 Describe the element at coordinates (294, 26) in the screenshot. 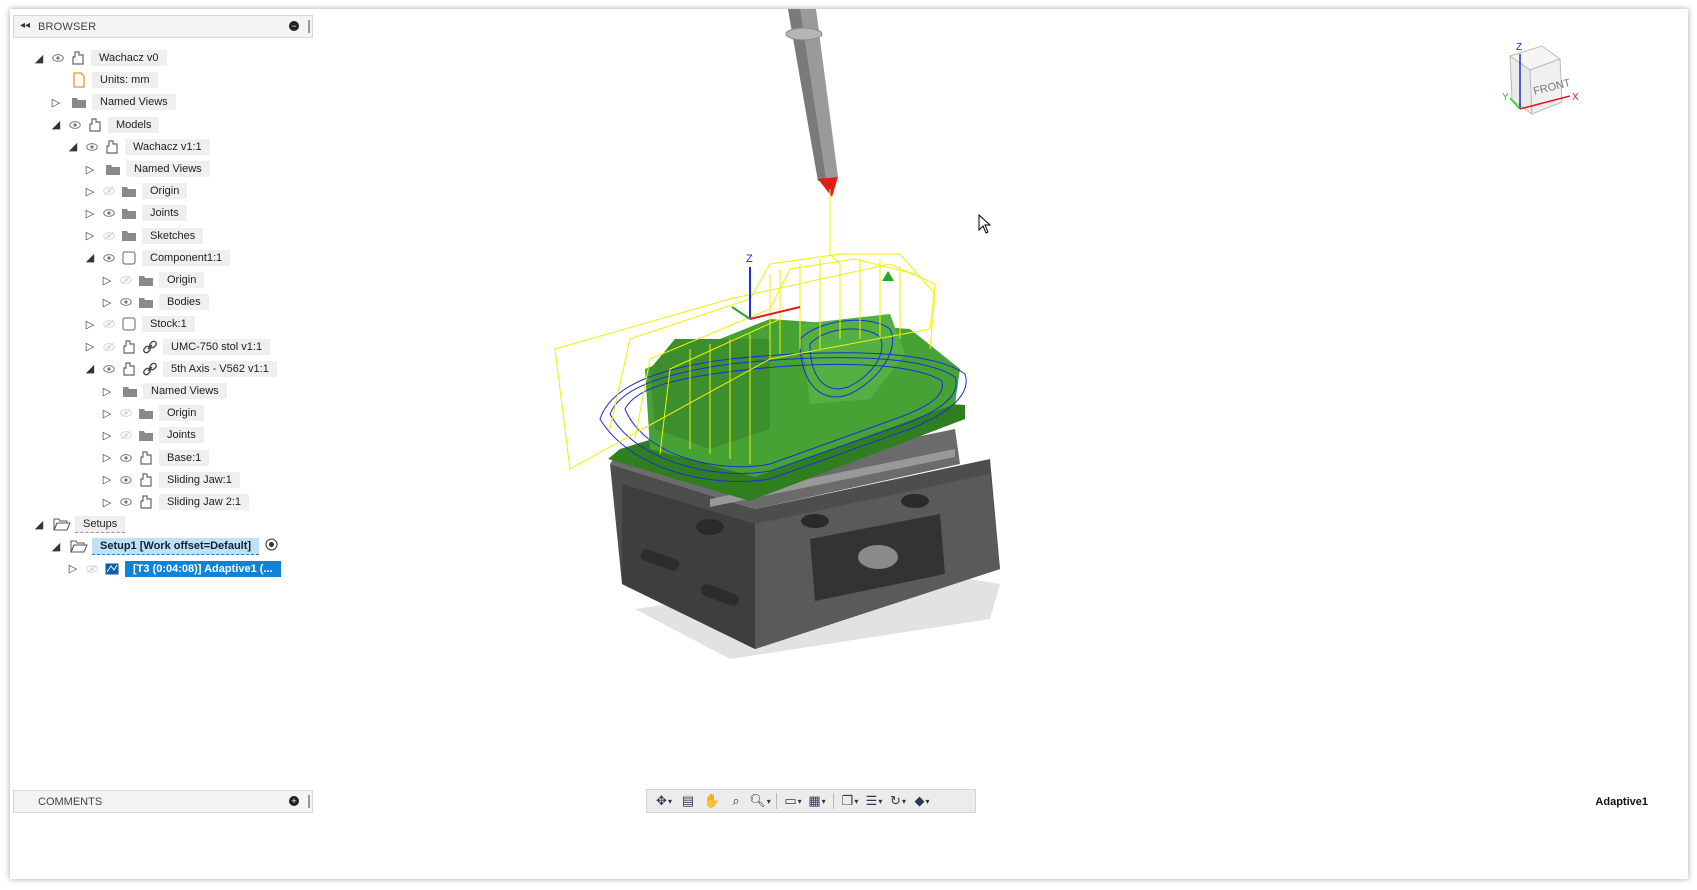

I see `minus-icon: −` at that location.